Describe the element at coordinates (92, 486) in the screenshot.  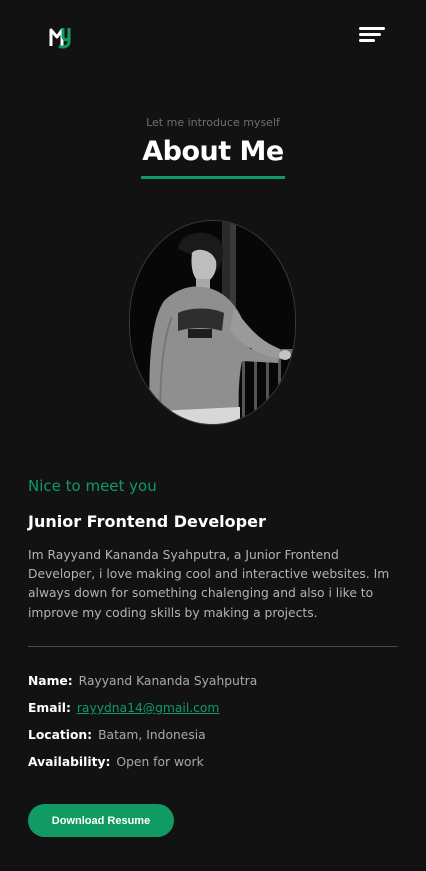
I see `greeting-text: Nice to meet you` at that location.